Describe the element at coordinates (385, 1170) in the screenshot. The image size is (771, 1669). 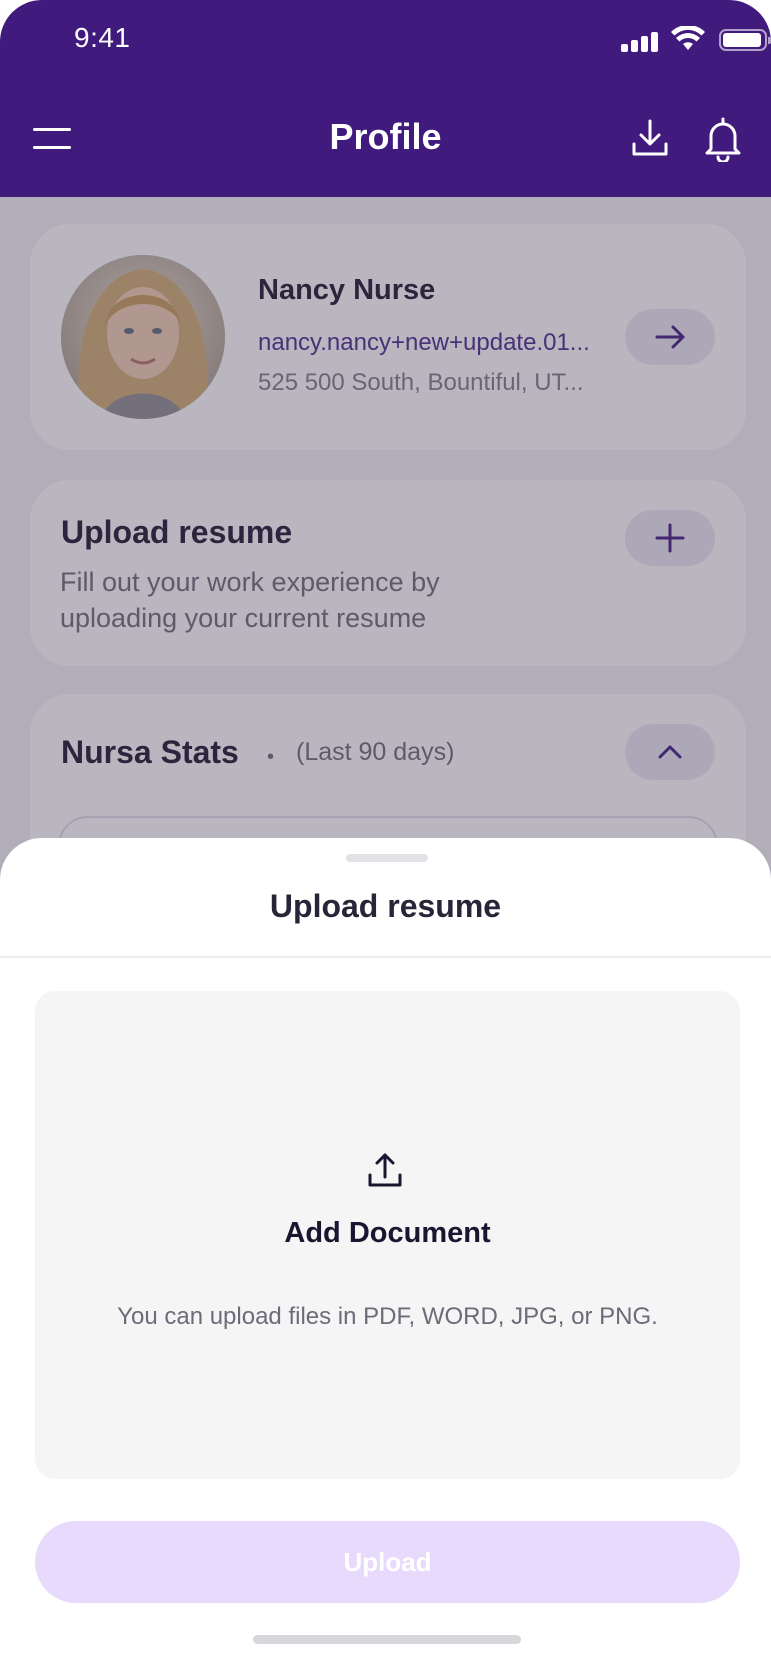
I see `upload-icon` at that location.